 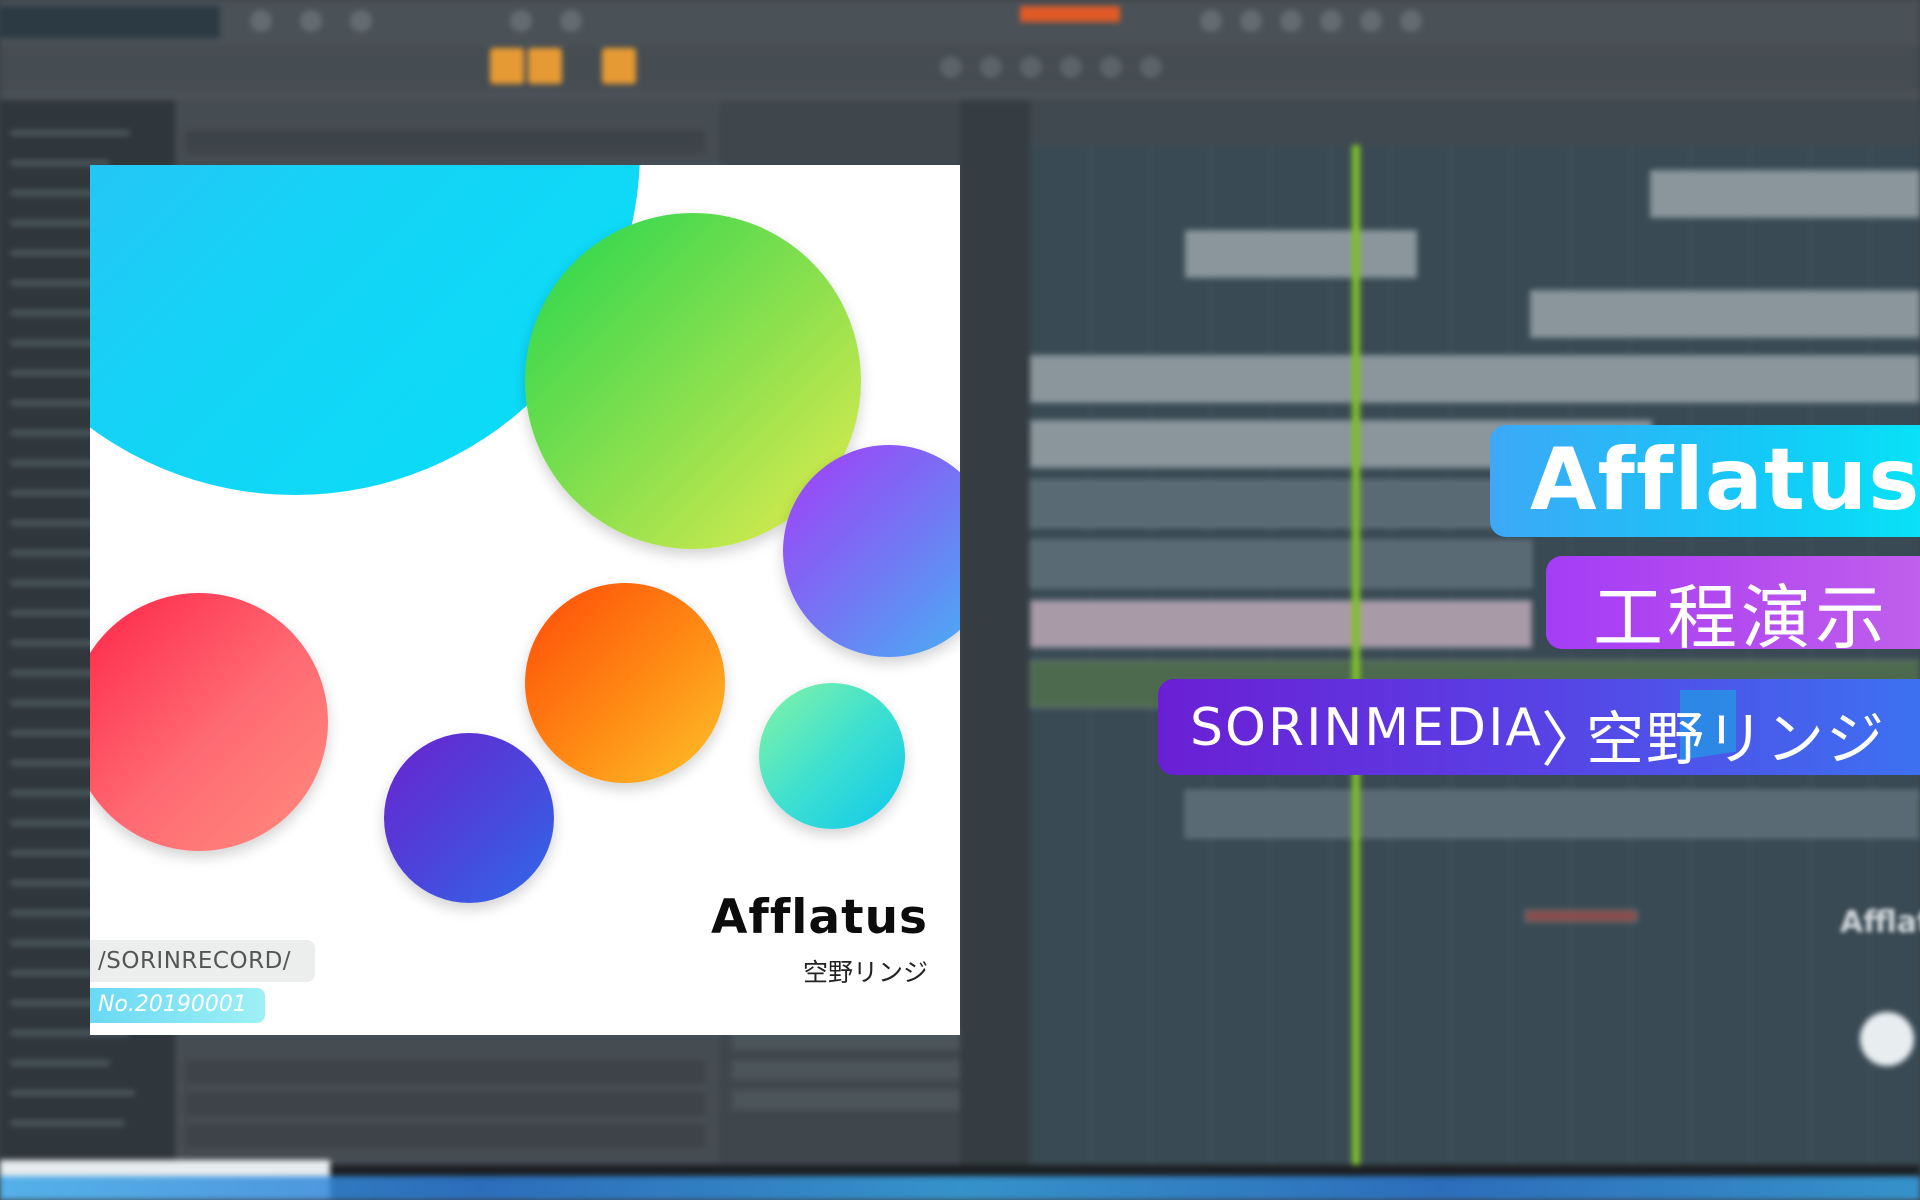 I want to click on banner-subtitle: 工程演示, so click(x=1741, y=618).